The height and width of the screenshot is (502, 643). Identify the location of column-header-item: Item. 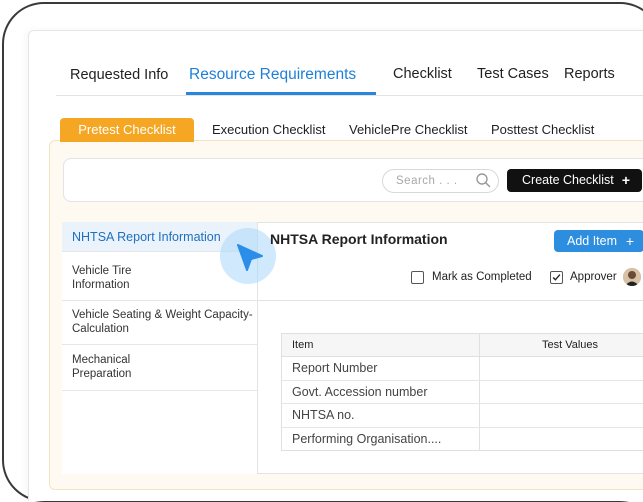
(303, 345).